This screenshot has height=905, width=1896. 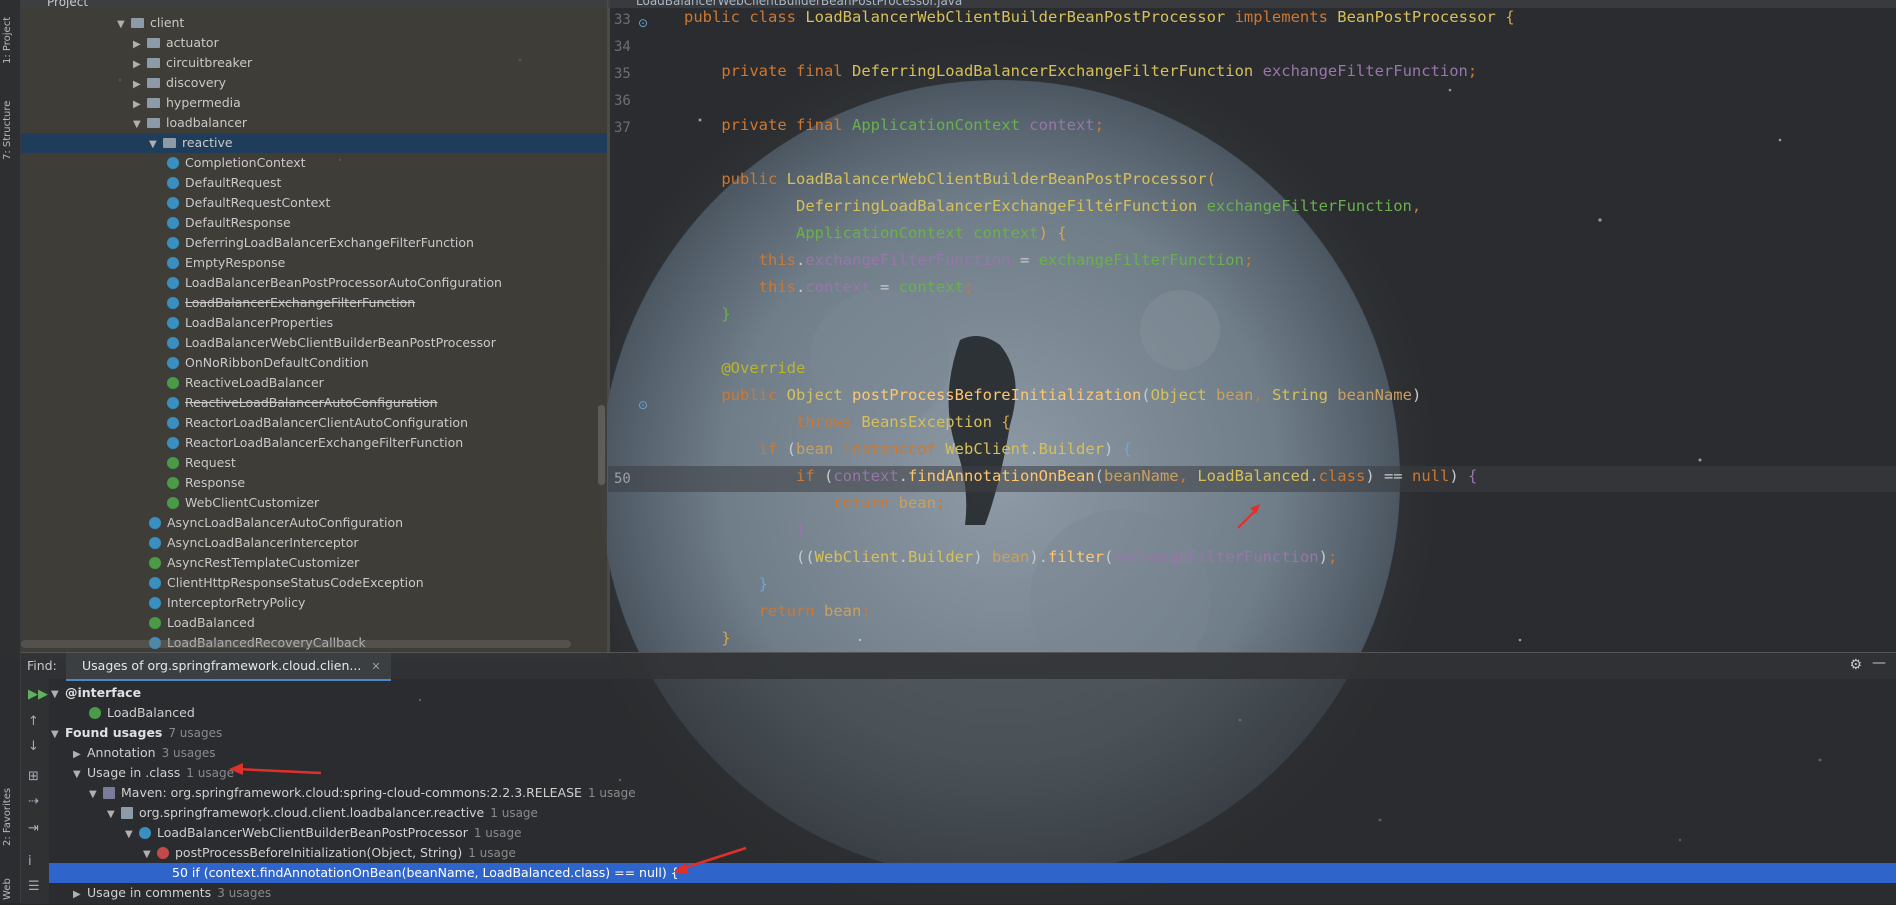 I want to click on tree-item: ▶ hypermedia, so click(x=187, y=103).